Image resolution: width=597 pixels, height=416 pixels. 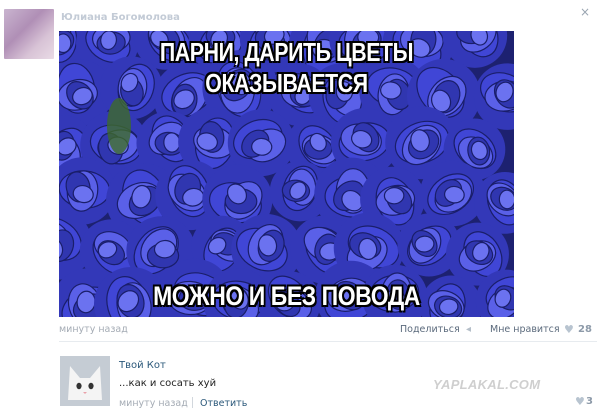 What do you see at coordinates (469, 329) in the screenshot?
I see `share-icon: ◂` at bounding box center [469, 329].